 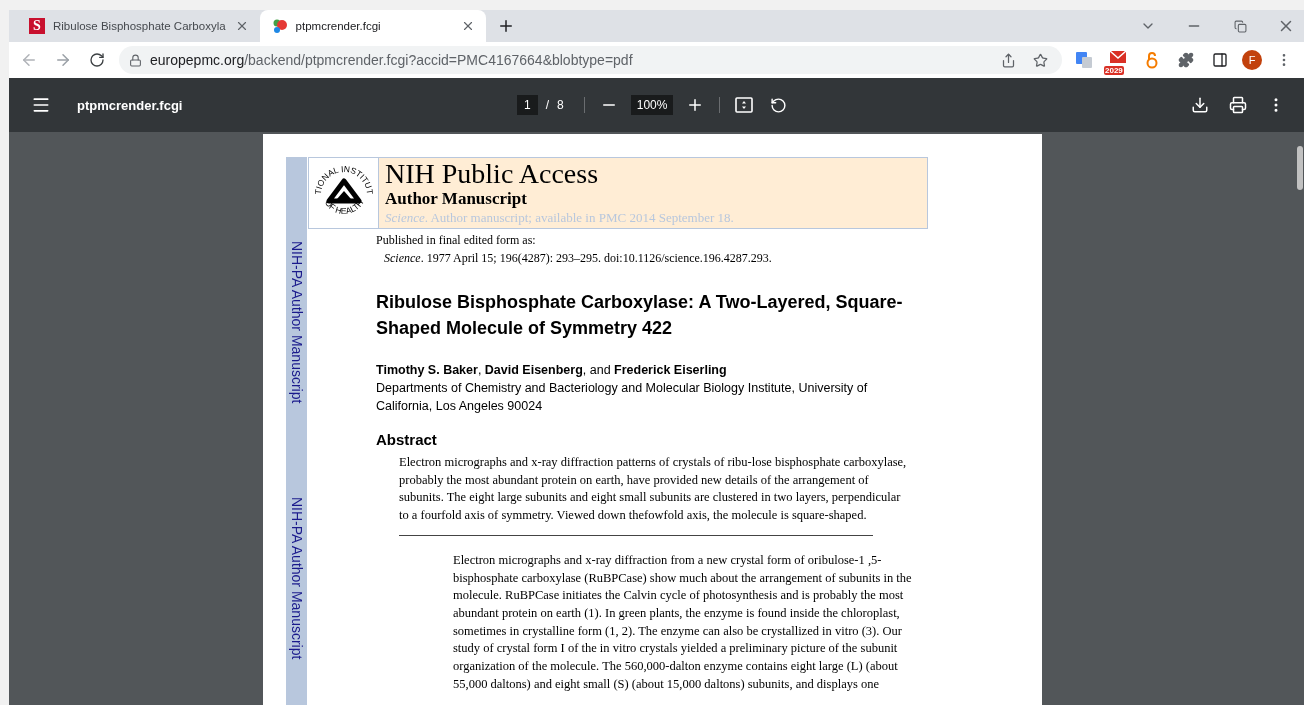 I want to click on abstract-text: Electron micrographs and x-ray diffraction patterns of crystals of ribu-lose bisphosphate carboxylase, probably the most abundant protein on earth, have provided new details of the arrangement of subunits. The eight large subunits and eight small subunits are clustered in two layers, perpendicular to a fourfold axis of symmetry. Viewed down thefowfold axis, the molecule is square-shaped., so click(x=653, y=489).